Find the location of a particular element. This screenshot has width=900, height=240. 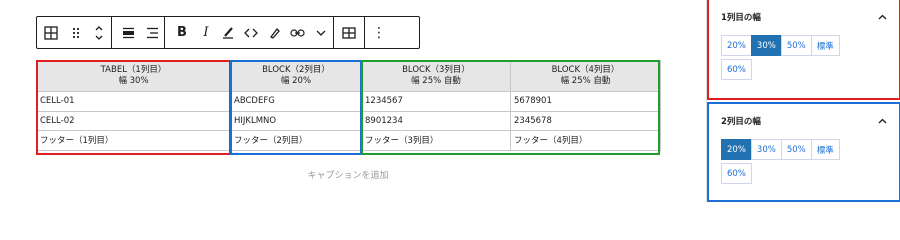

footer-cell: フッター（1列目） is located at coordinates (133, 140).